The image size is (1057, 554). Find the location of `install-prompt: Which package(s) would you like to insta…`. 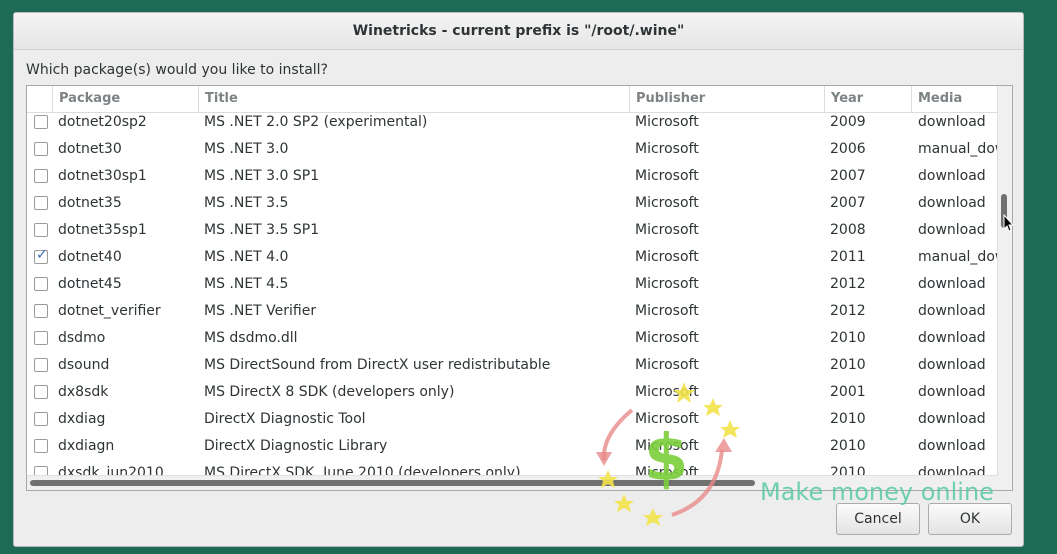

install-prompt: Which package(s) would you like to insta… is located at coordinates (177, 70).